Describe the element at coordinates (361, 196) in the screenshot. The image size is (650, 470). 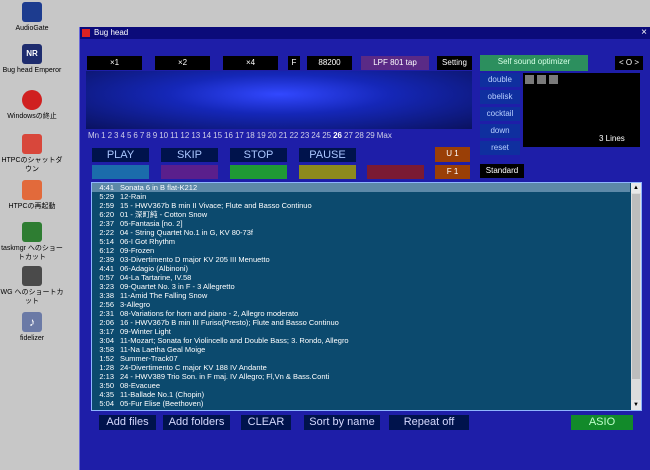
I see `playlist-row: 5:29 12-Rain` at that location.